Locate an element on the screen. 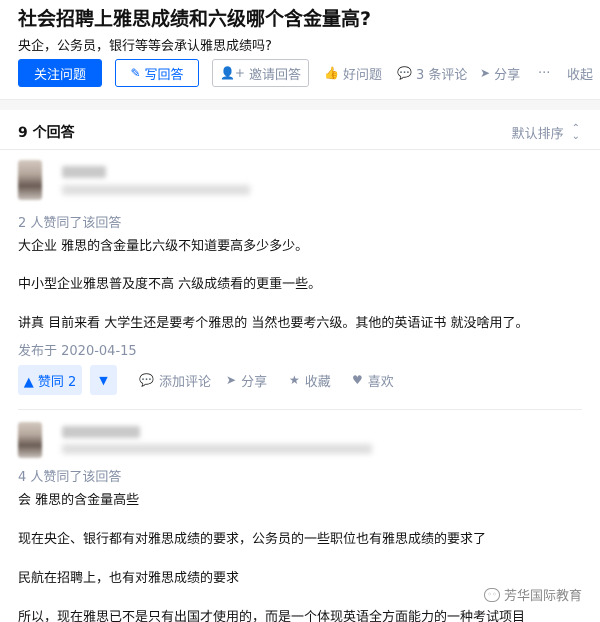  star-icon: ★ is located at coordinates (294, 380).